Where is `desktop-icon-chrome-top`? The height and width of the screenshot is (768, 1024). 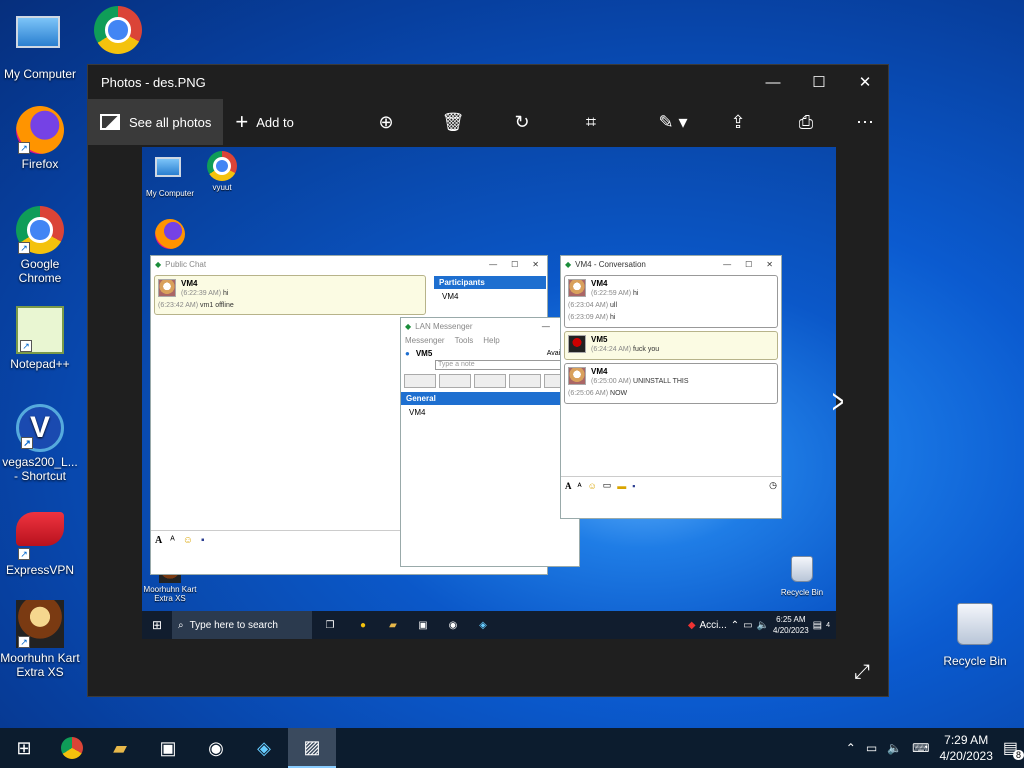
desktop-icon-chrome-top is located at coordinates (118, 31).